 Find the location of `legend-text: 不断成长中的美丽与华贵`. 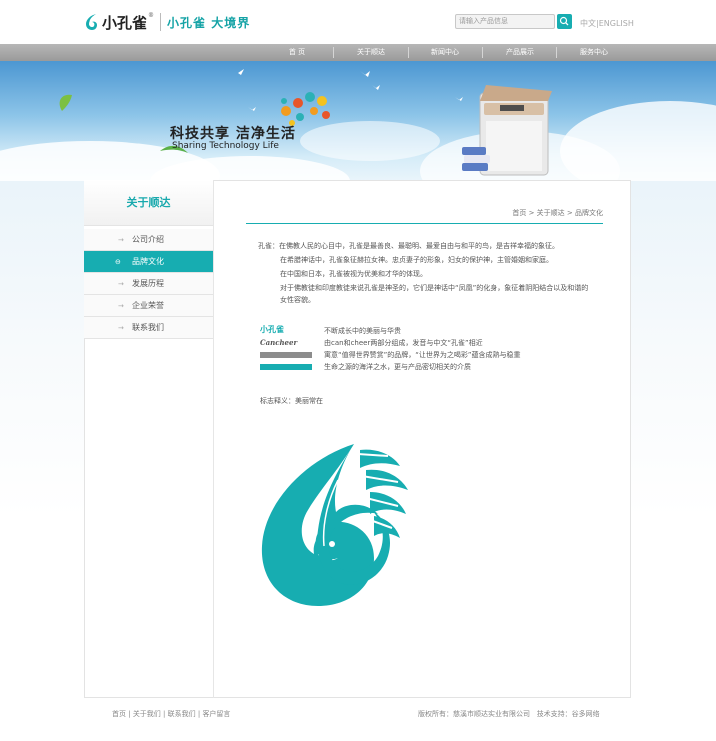

legend-text: 不断成长中的美丽与华贵 is located at coordinates (362, 331).